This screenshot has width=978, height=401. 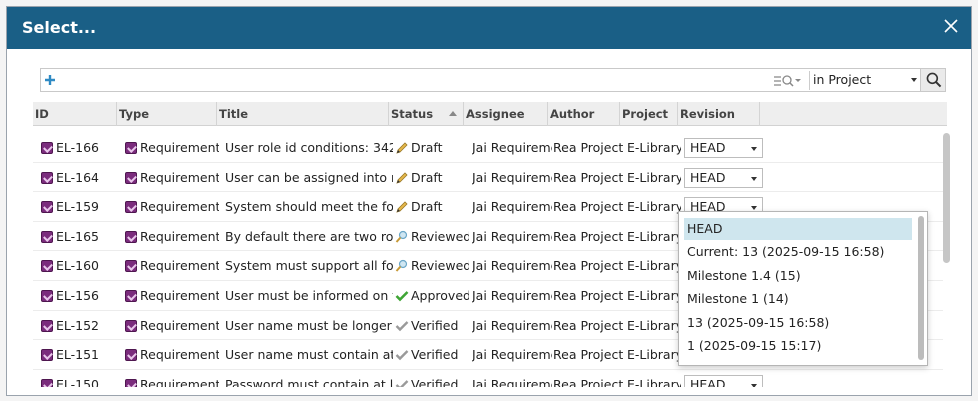 What do you see at coordinates (951, 26) in the screenshot?
I see `close-icon` at bounding box center [951, 26].